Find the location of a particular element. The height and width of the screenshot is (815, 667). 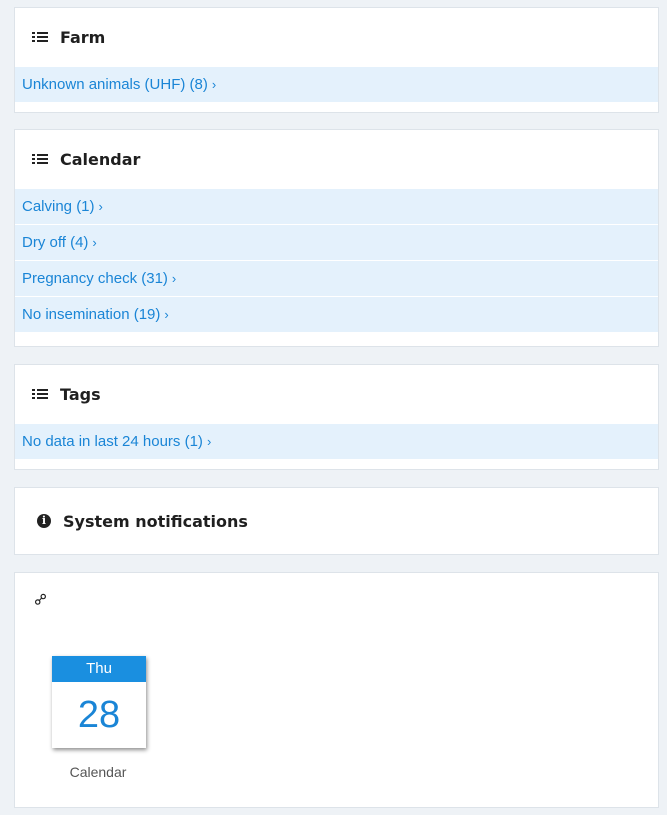

list-item-label: Pregnancy check (31) is located at coordinates (95, 278).